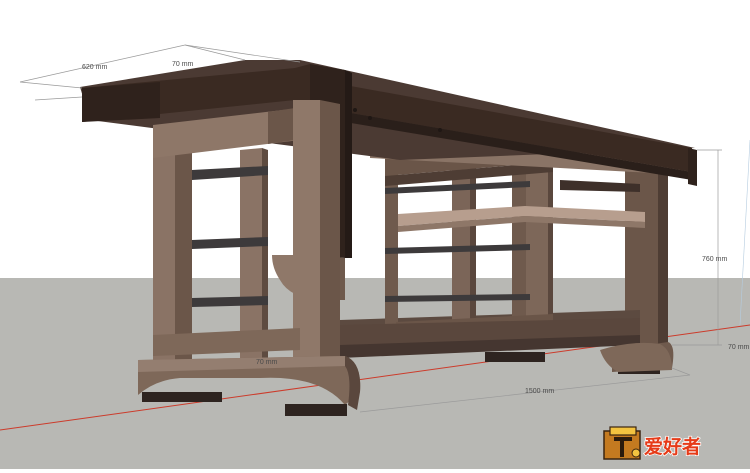  Describe the element at coordinates (672, 446) in the screenshot. I see `logo-text: 爱好者` at that location.